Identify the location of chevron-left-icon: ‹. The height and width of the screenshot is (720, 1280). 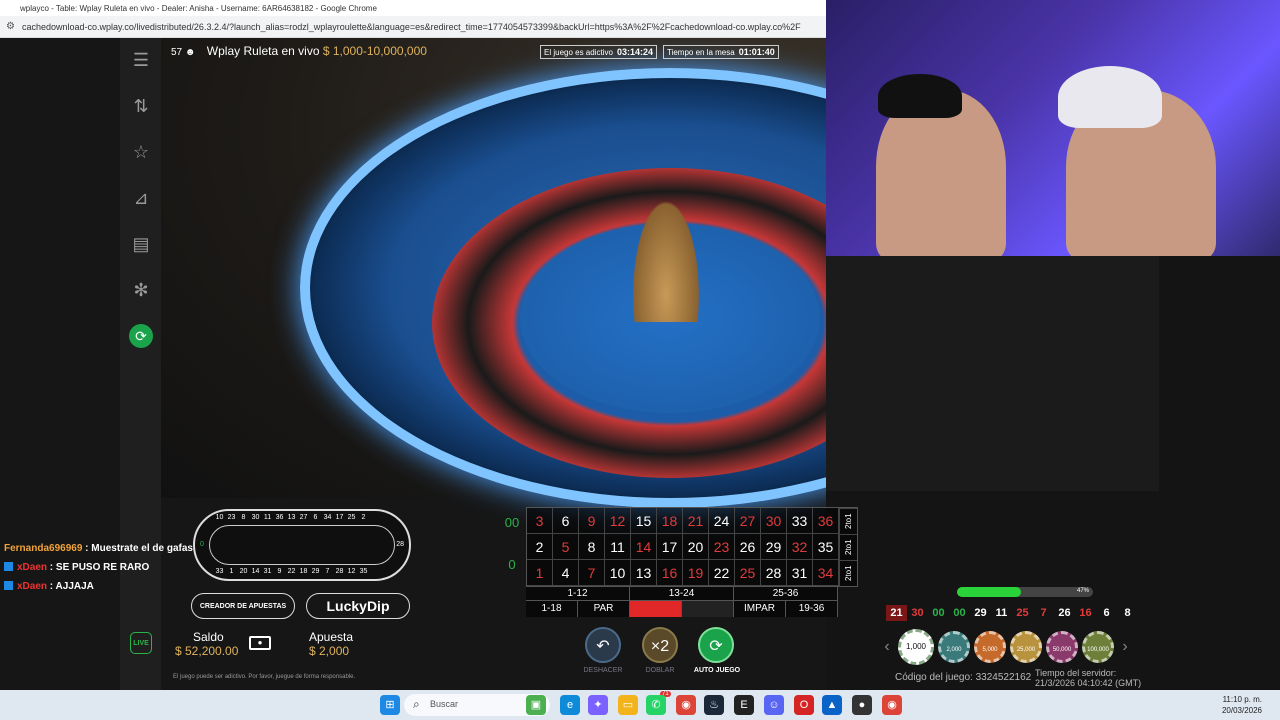
(887, 647).